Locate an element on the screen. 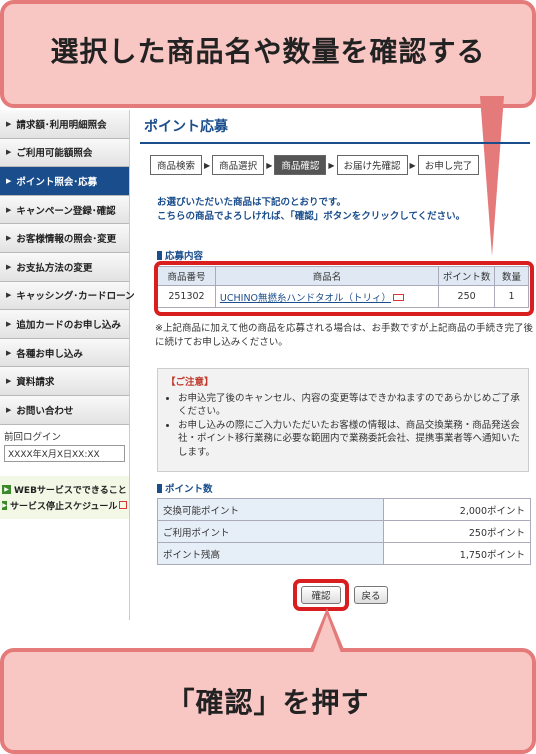 The image size is (536, 754). intro-line: こちらの商品でよろしければ、「確認」ボタンをクリックしてください。 is located at coordinates (311, 216).